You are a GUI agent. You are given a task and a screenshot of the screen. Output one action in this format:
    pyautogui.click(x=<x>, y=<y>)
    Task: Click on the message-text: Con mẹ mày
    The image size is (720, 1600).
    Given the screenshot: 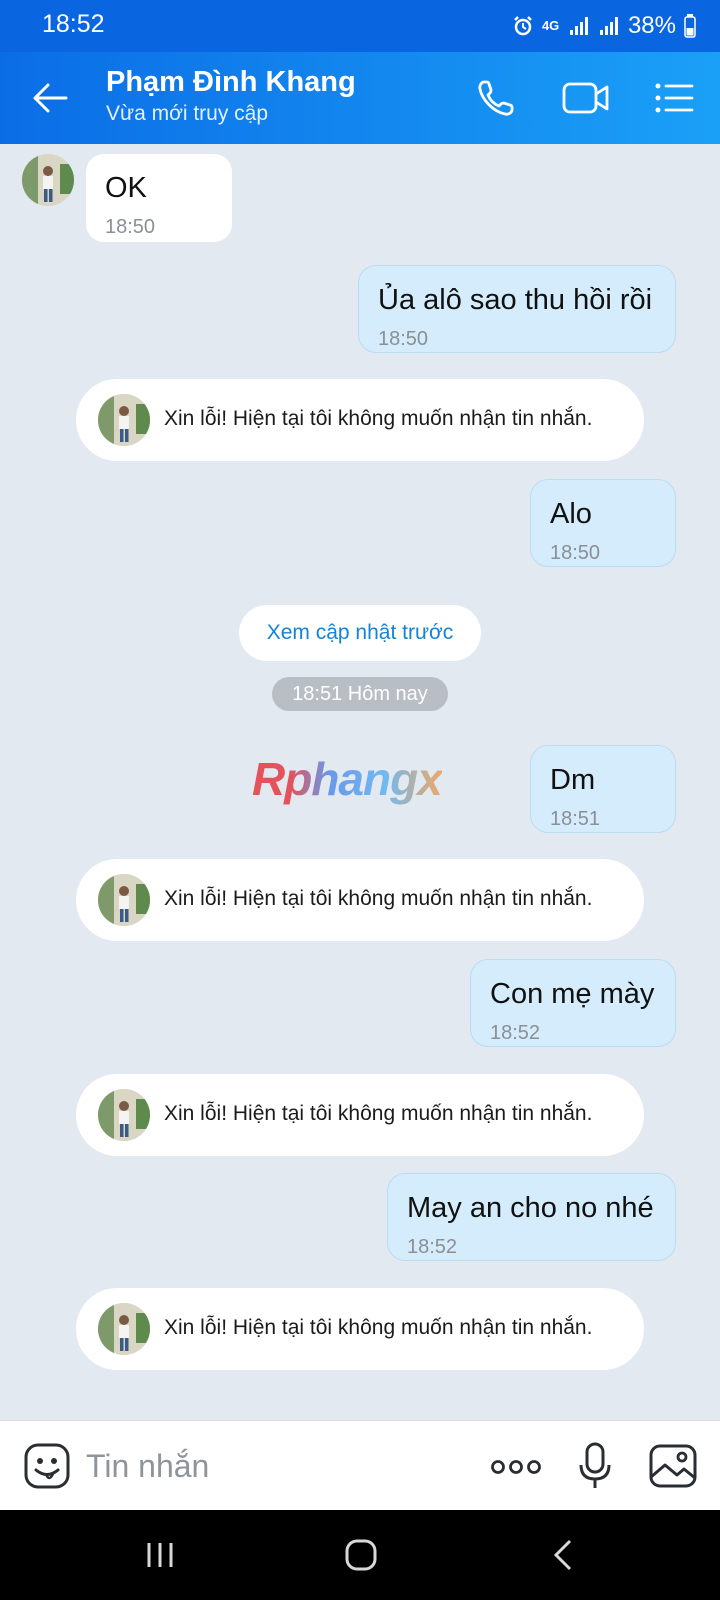 What is the action you would take?
    pyautogui.click(x=572, y=994)
    